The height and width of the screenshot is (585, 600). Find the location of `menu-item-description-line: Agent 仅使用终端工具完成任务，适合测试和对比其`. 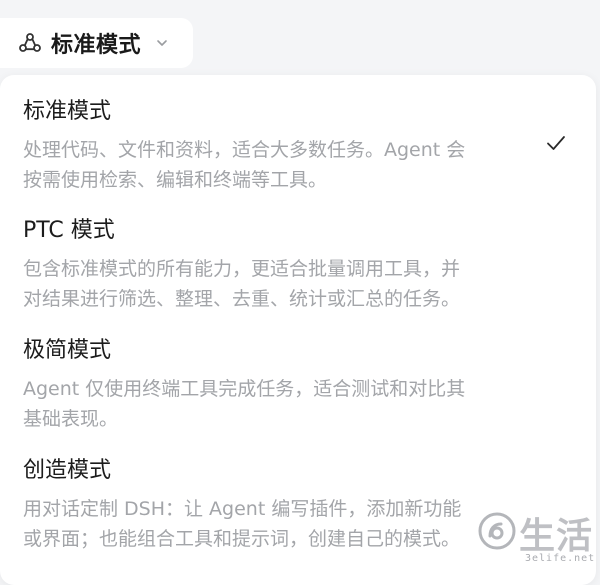

menu-item-description-line: Agent 仅使用终端工具完成任务，适合测试和对比其 is located at coordinates (244, 389).